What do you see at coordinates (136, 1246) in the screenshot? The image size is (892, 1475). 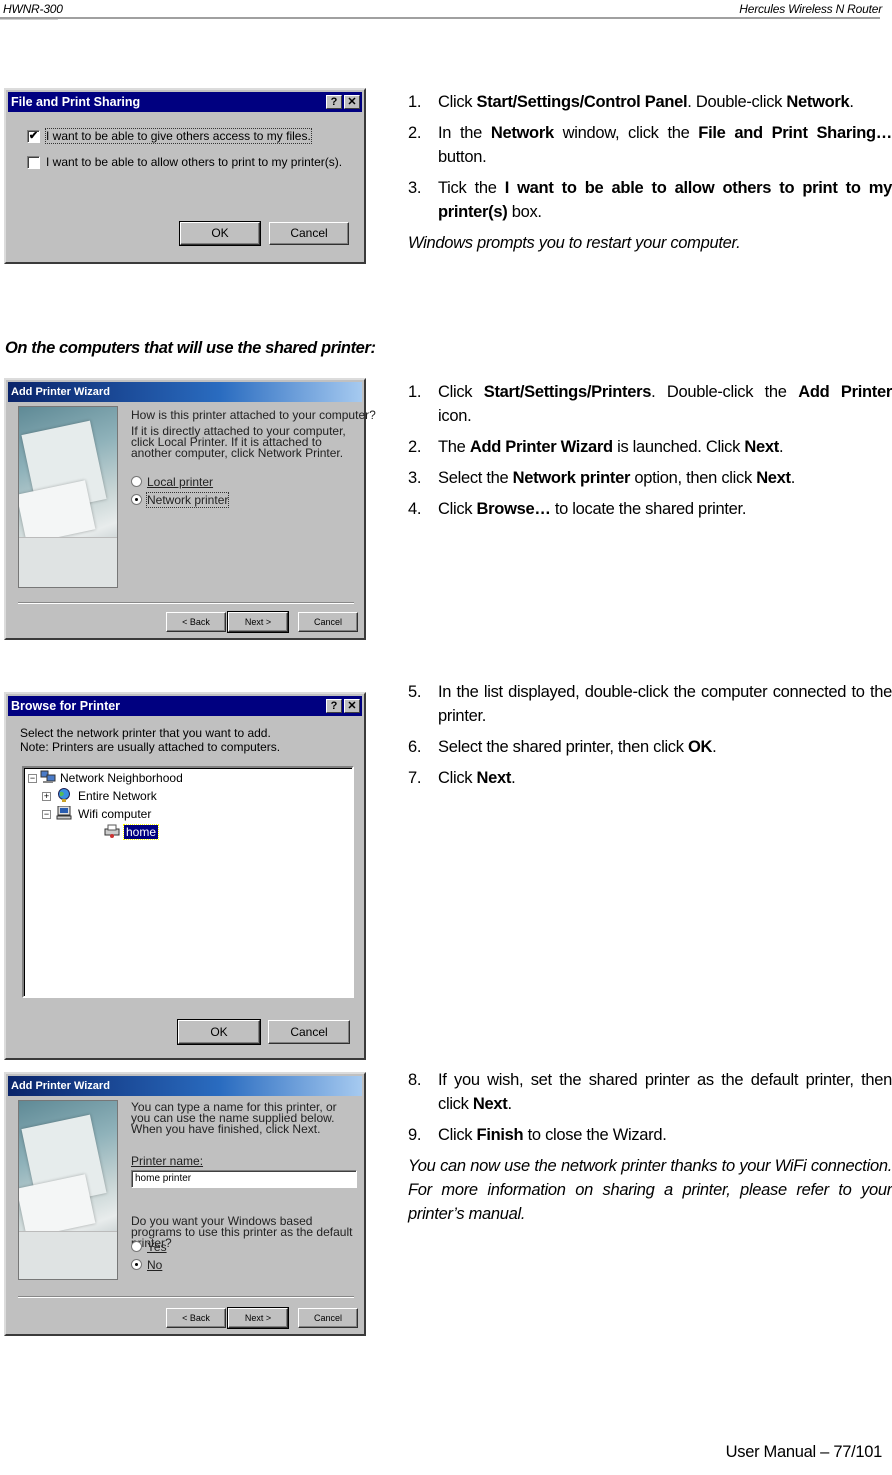 I see `default-yes-radio` at bounding box center [136, 1246].